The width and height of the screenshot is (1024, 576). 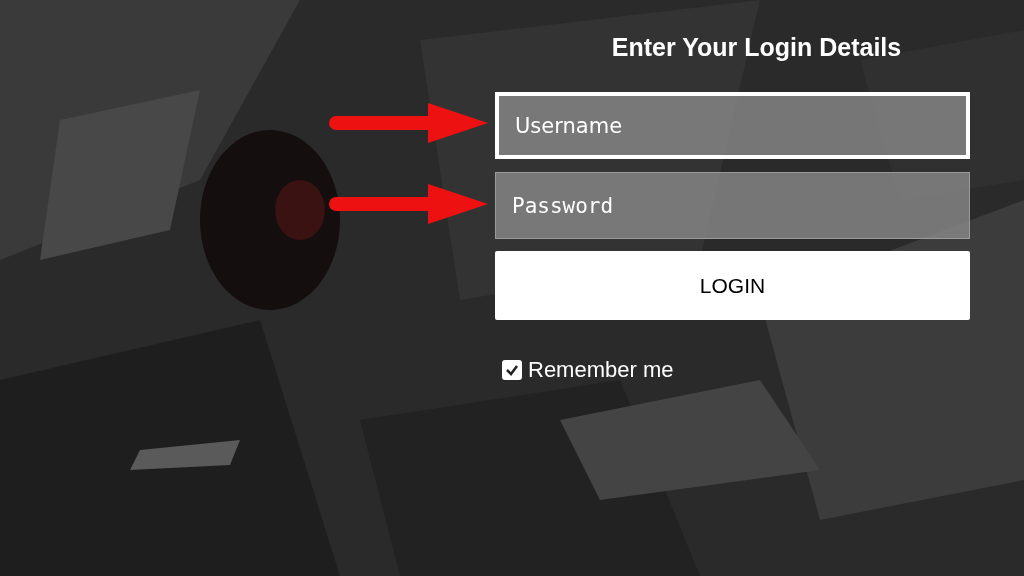 I want to click on remember-checkbox, so click(x=512, y=369).